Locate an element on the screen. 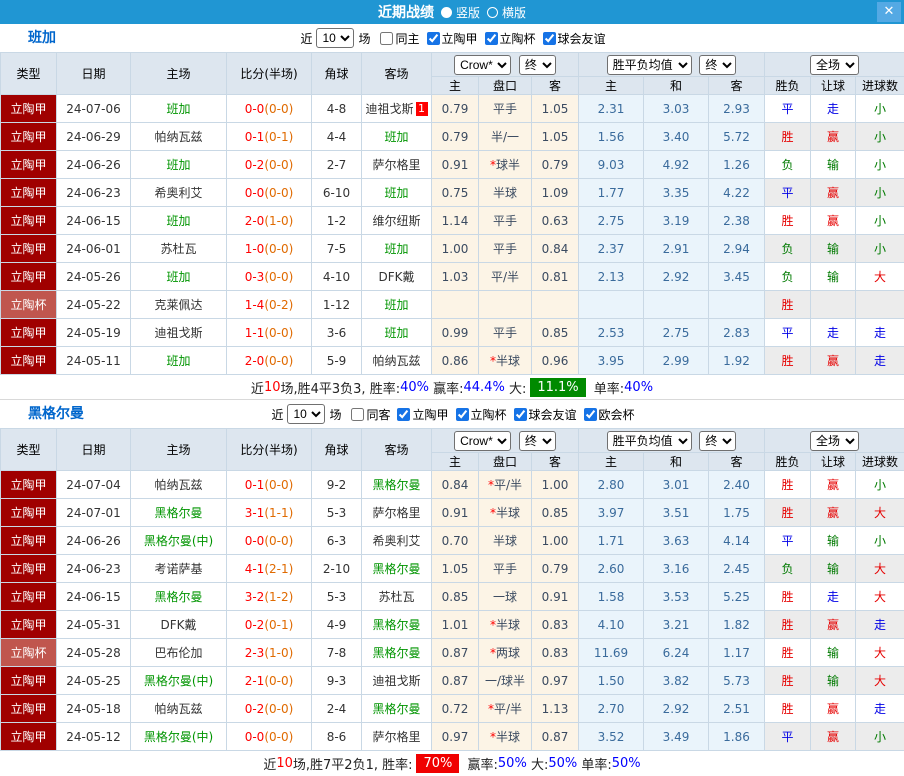  close-button: ✕ is located at coordinates (889, 12).